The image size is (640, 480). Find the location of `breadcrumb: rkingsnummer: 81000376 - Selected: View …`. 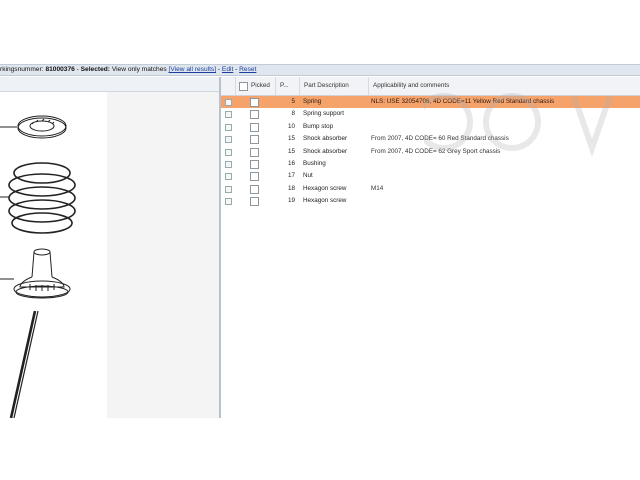

breadcrumb: rkingsnummer: 81000376 - Selected: View … is located at coordinates (128, 69).